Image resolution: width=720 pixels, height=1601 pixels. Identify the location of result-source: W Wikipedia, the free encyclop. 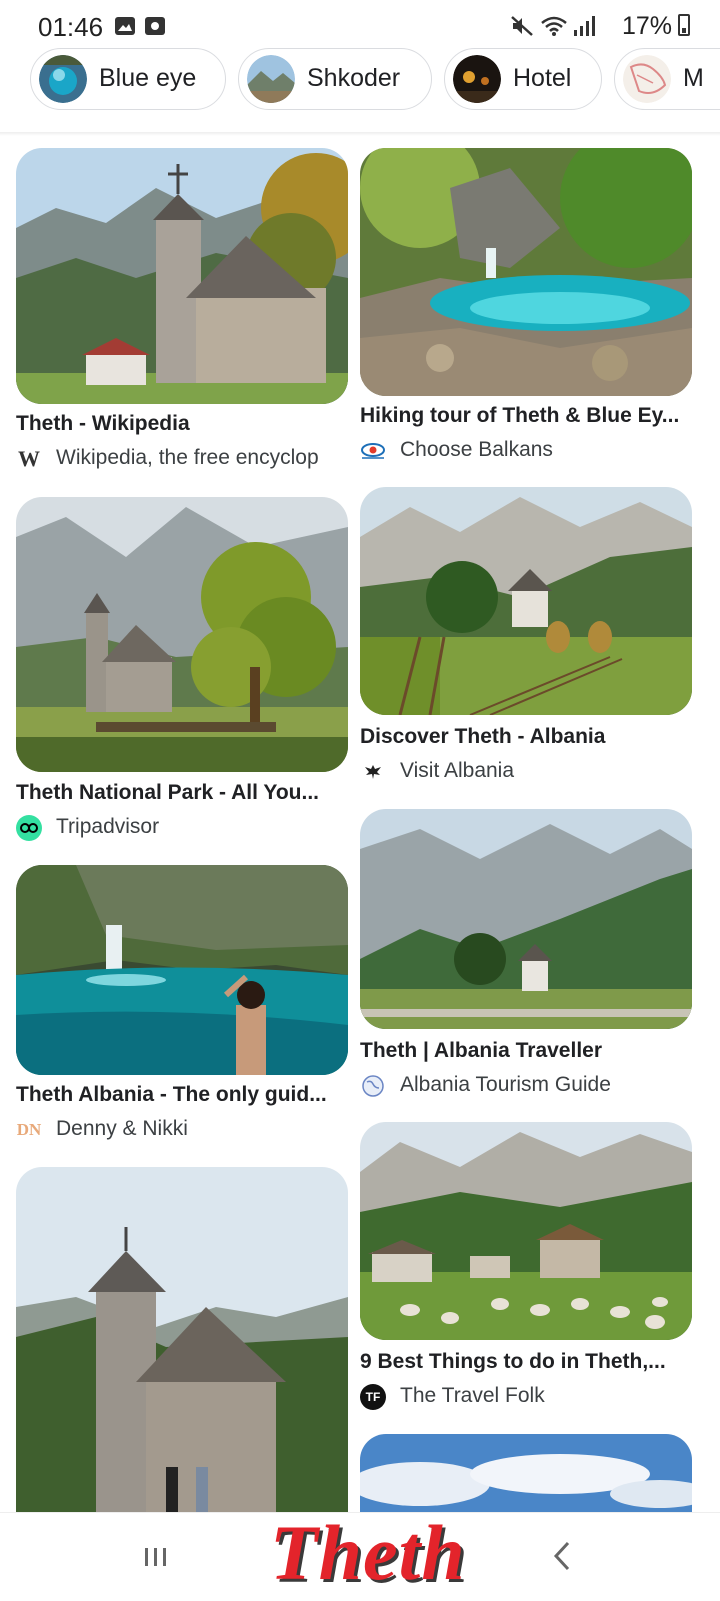
(186, 460).